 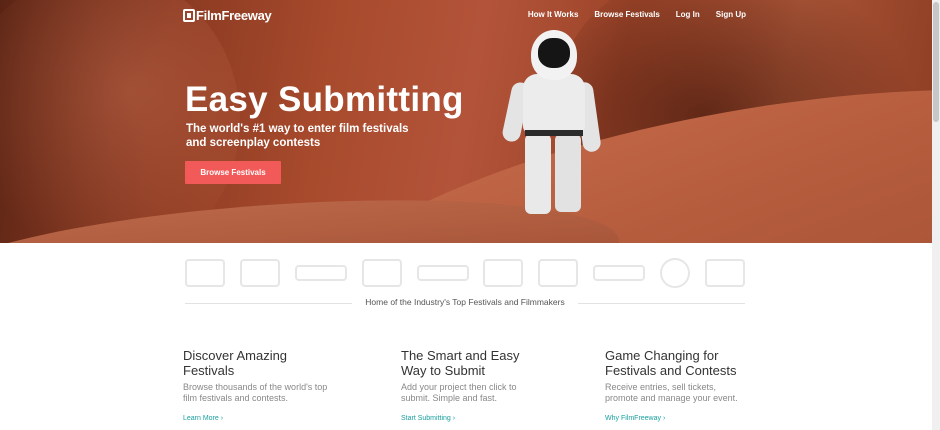 I want to click on page-scrollbar, so click(x=936, y=215).